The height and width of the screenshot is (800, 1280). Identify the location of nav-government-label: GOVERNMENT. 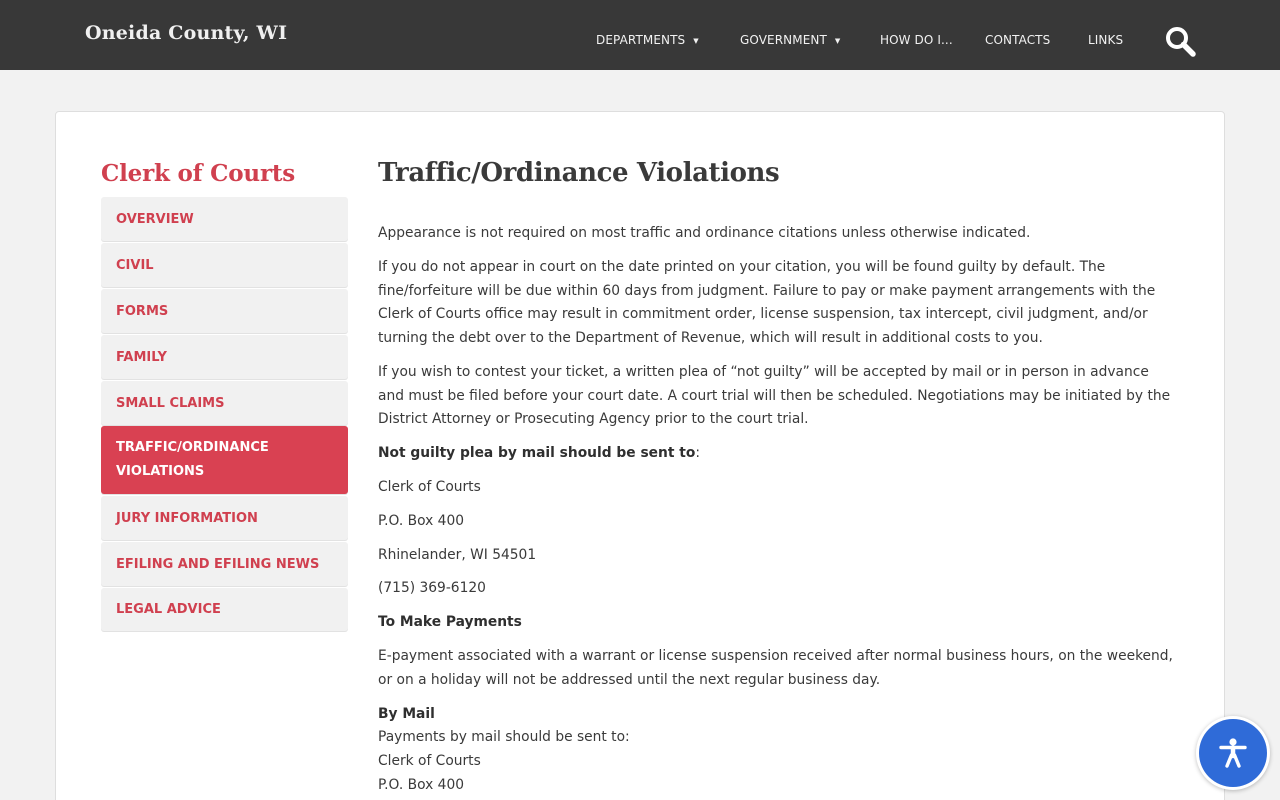
(783, 40).